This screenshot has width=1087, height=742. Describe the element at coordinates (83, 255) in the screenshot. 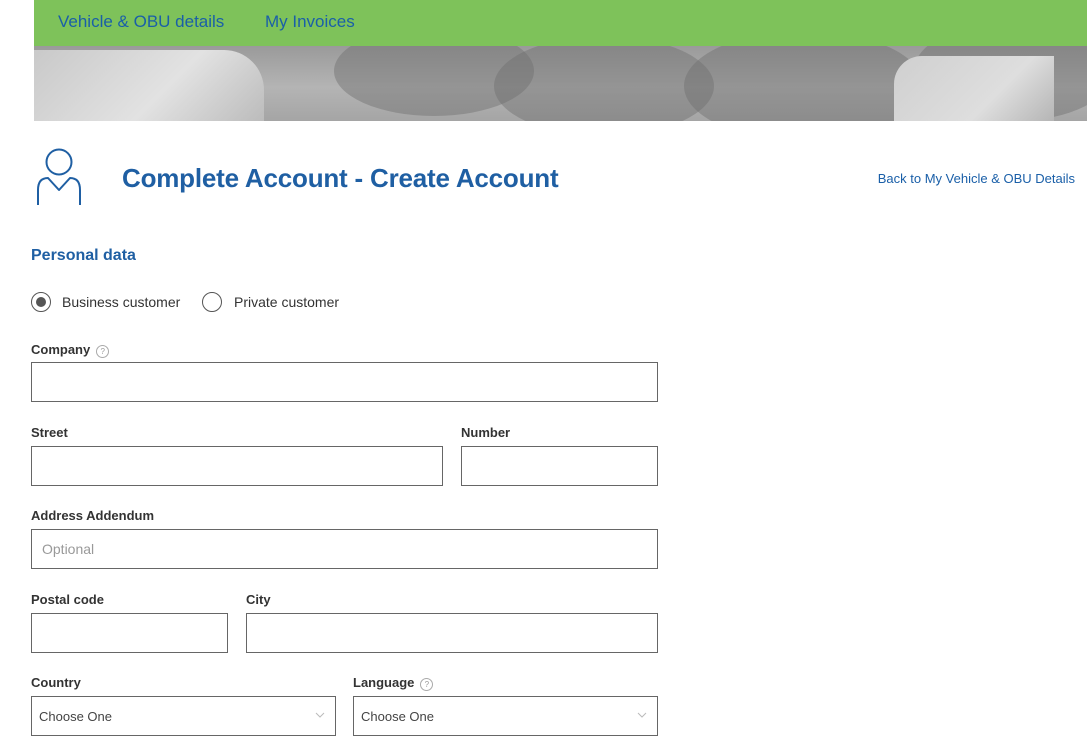

I see `section-title-personal-data: Personal data` at that location.